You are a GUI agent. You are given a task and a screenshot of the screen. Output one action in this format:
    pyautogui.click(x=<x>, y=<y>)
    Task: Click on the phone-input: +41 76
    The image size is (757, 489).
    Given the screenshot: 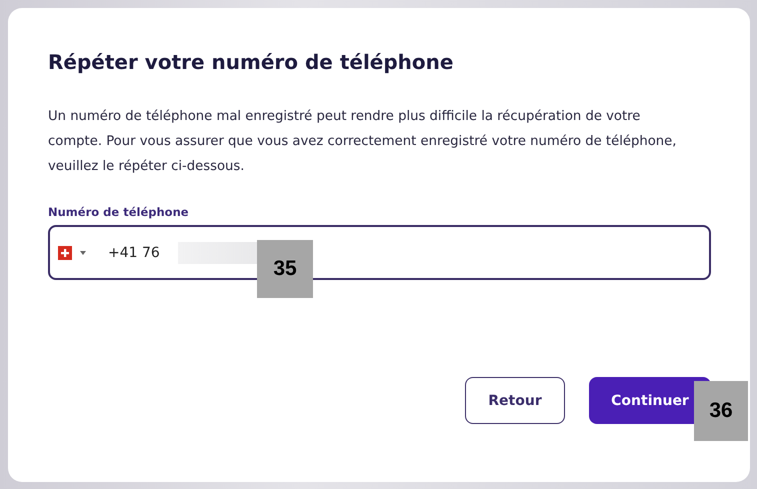 What is the action you would take?
    pyautogui.click(x=139, y=252)
    